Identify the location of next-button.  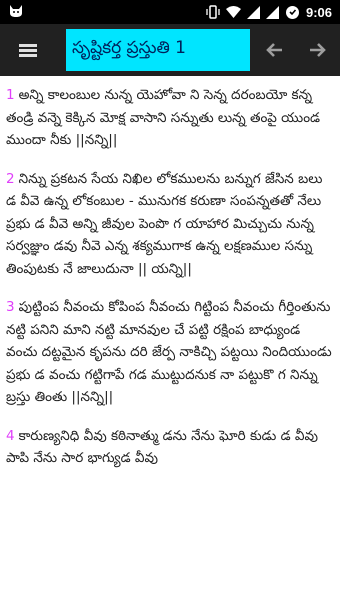
(318, 50).